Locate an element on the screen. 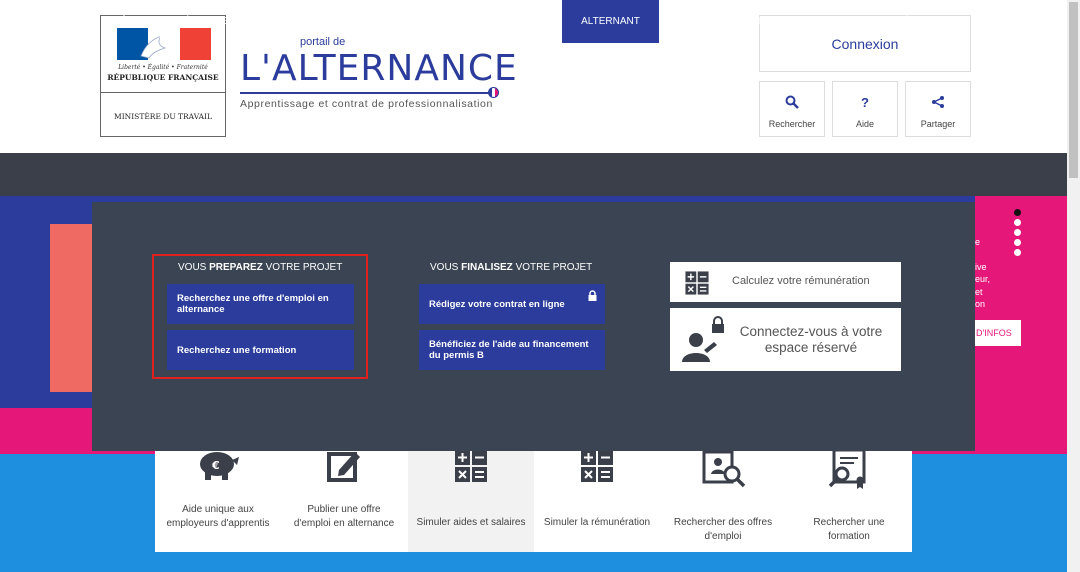 The height and width of the screenshot is (572, 1080). search-training-button: Recherchez une formation is located at coordinates (260, 350).